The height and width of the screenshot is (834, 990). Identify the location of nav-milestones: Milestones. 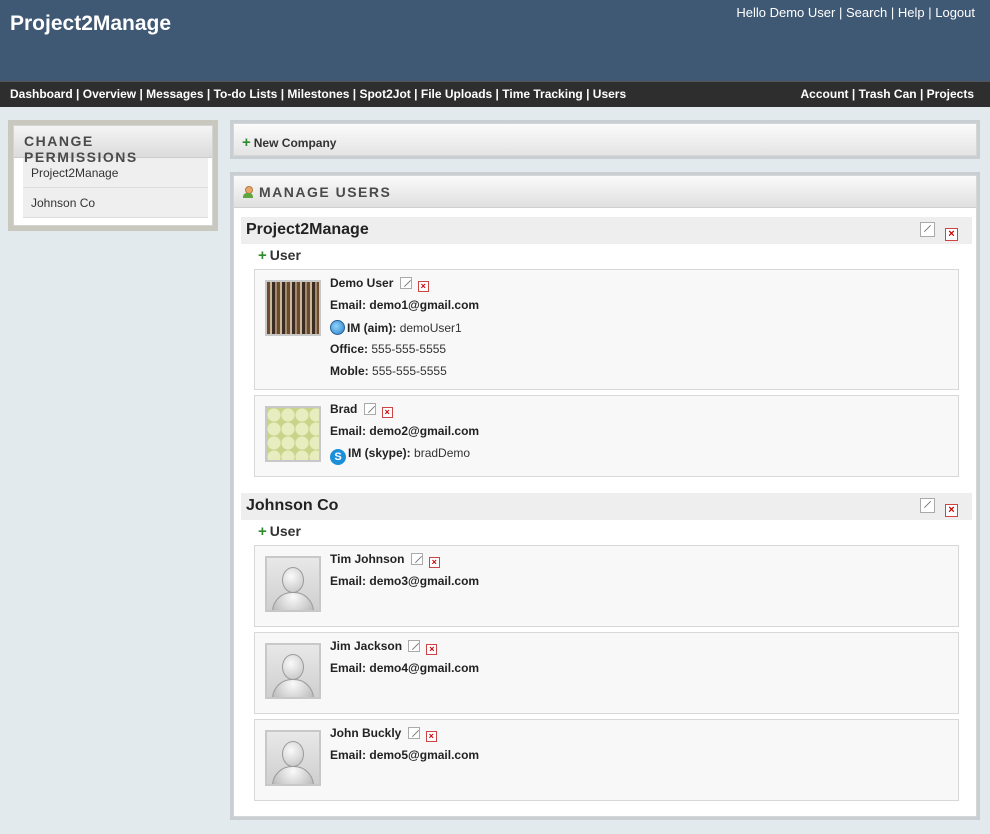
(318, 94).